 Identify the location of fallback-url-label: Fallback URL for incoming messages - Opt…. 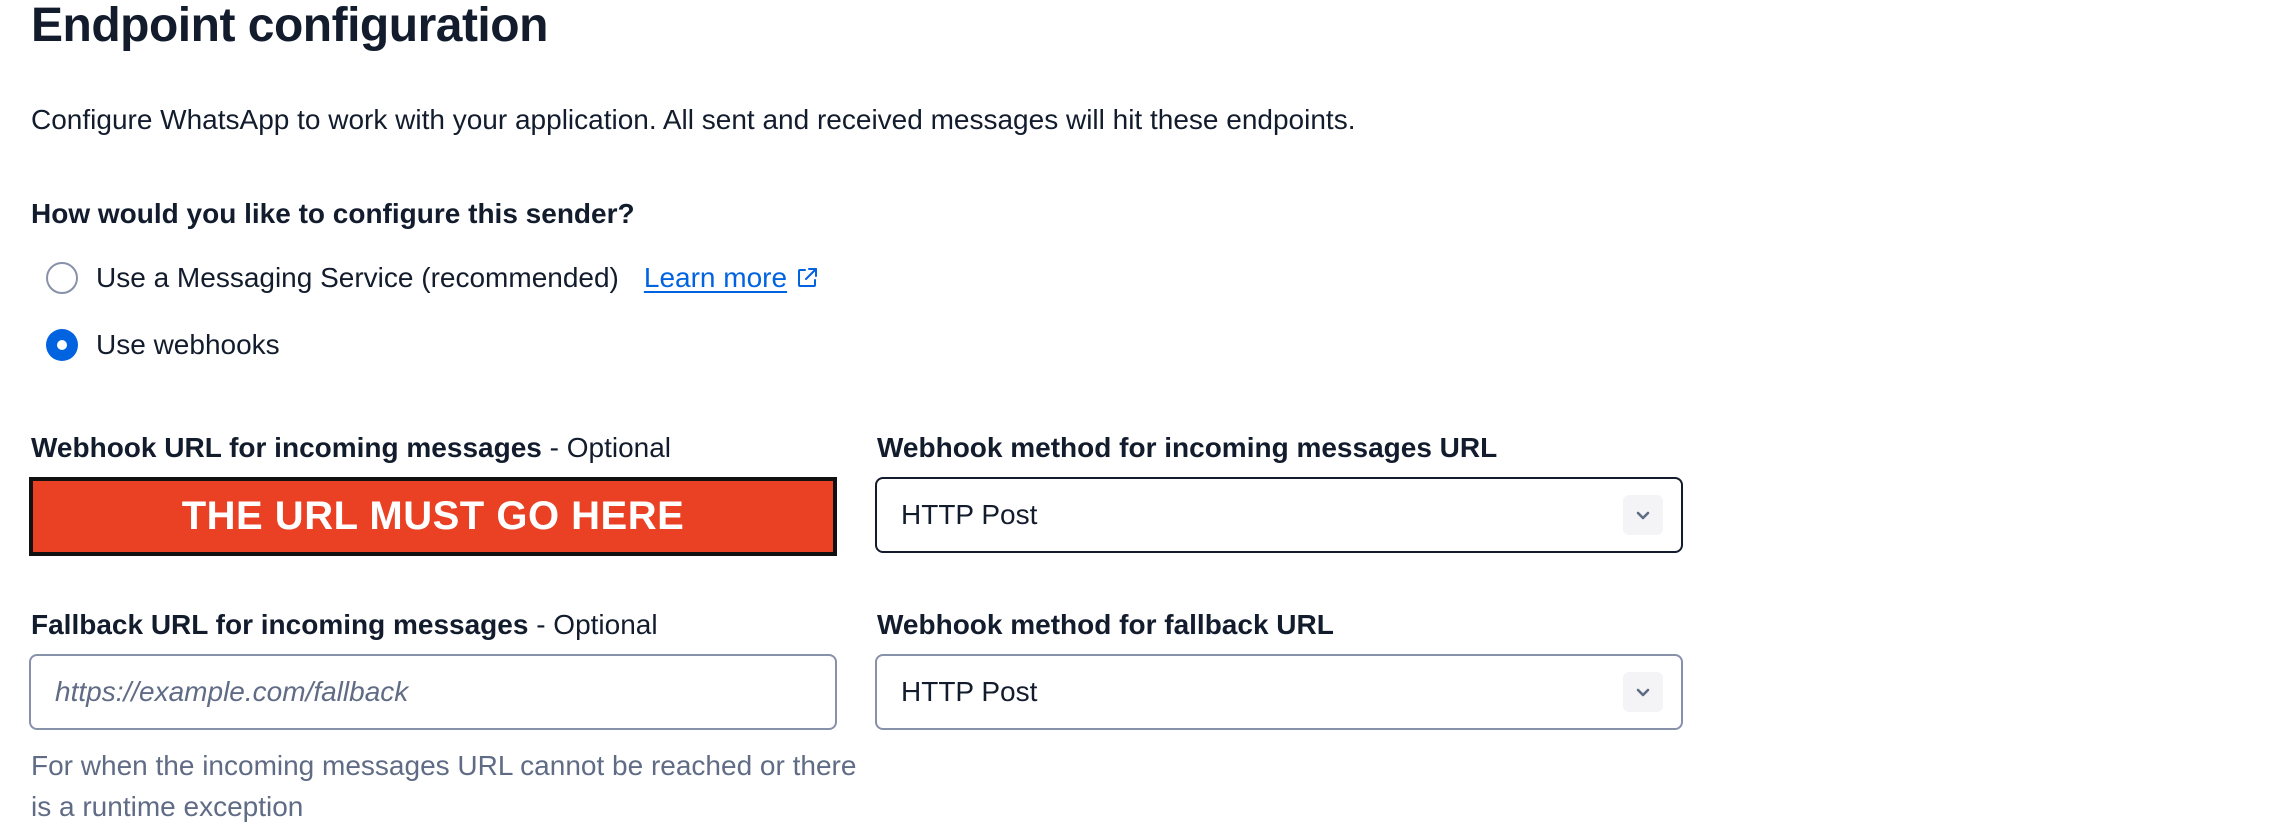
(344, 625).